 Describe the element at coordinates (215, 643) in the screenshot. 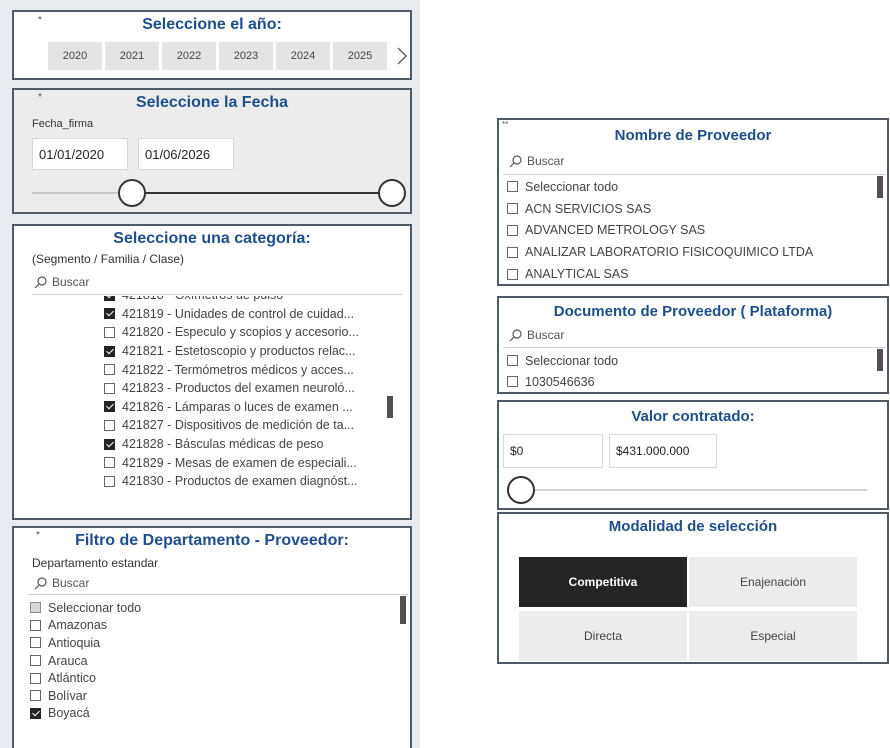

I see `department-item: Antioquia` at that location.